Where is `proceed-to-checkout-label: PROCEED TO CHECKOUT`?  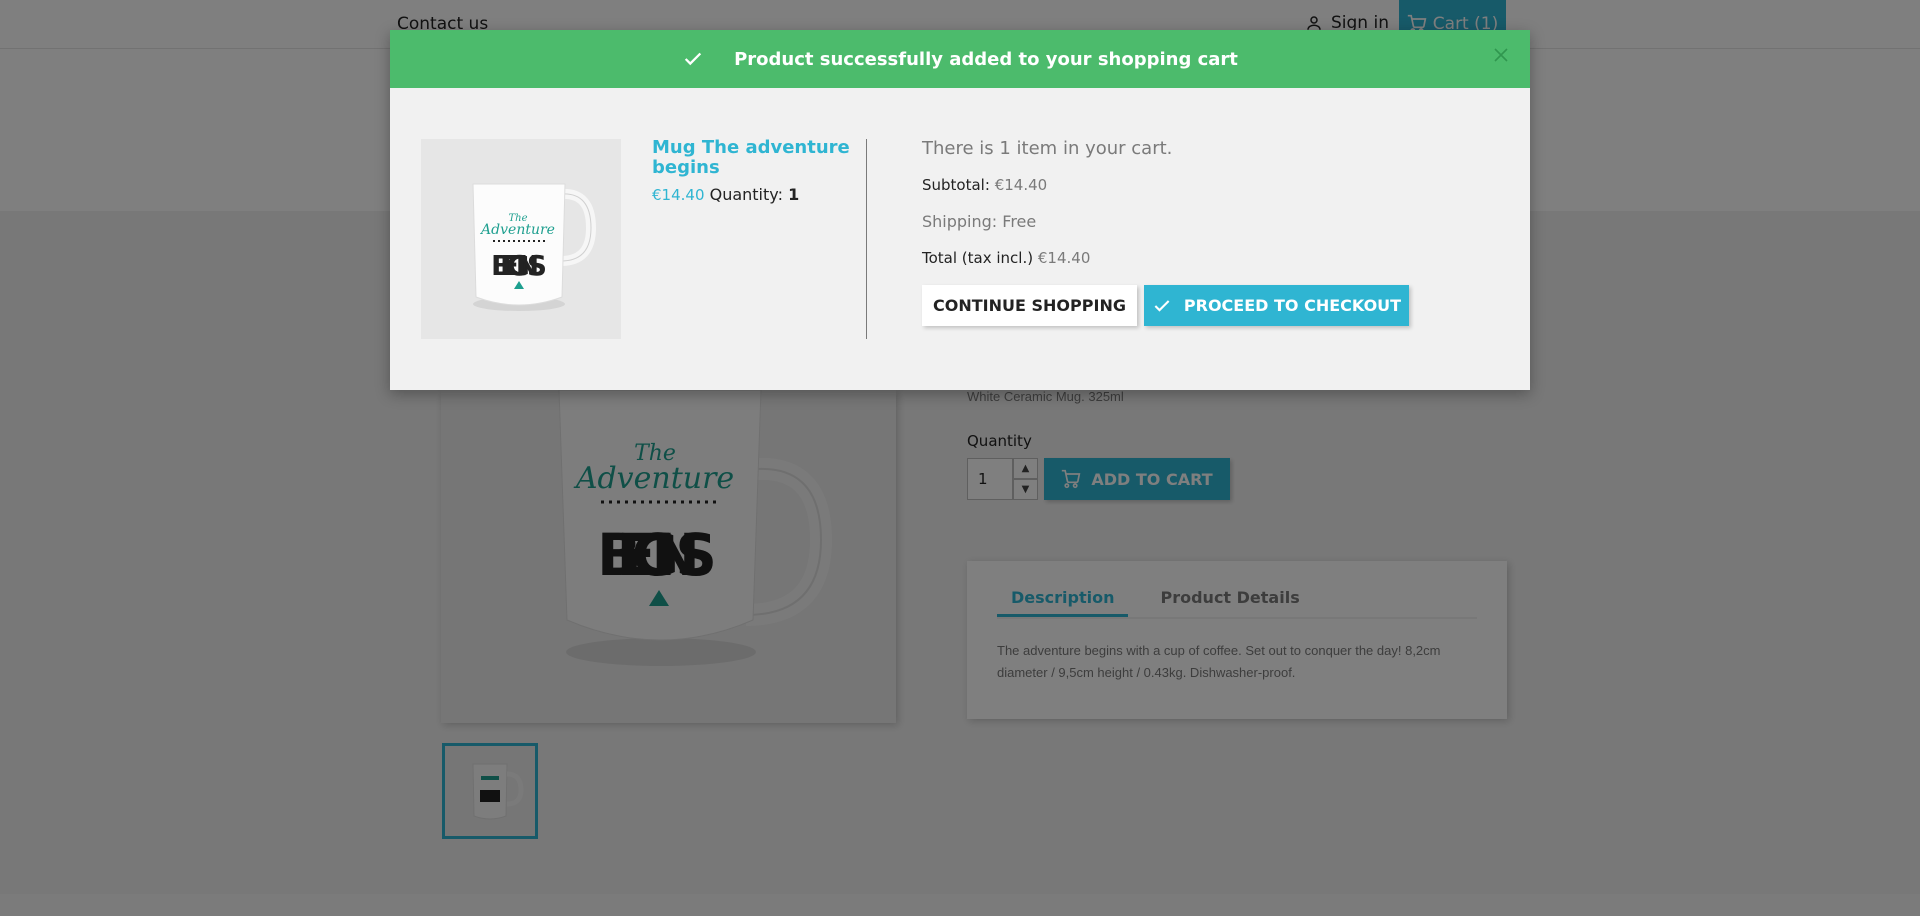 proceed-to-checkout-label: PROCEED TO CHECKOUT is located at coordinates (1292, 305).